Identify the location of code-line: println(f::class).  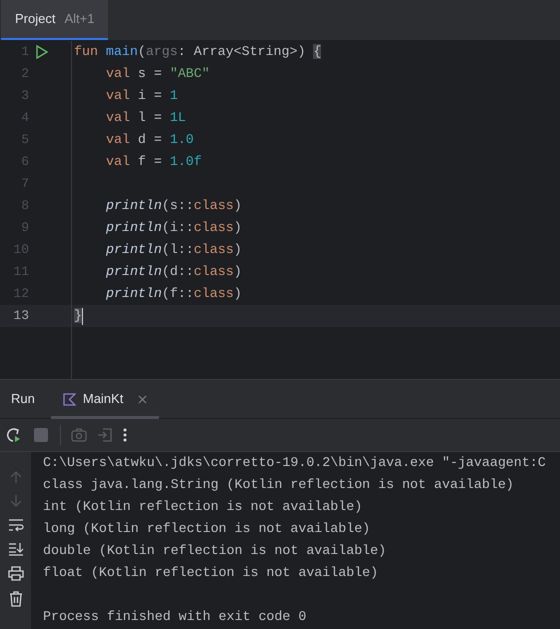
(174, 294).